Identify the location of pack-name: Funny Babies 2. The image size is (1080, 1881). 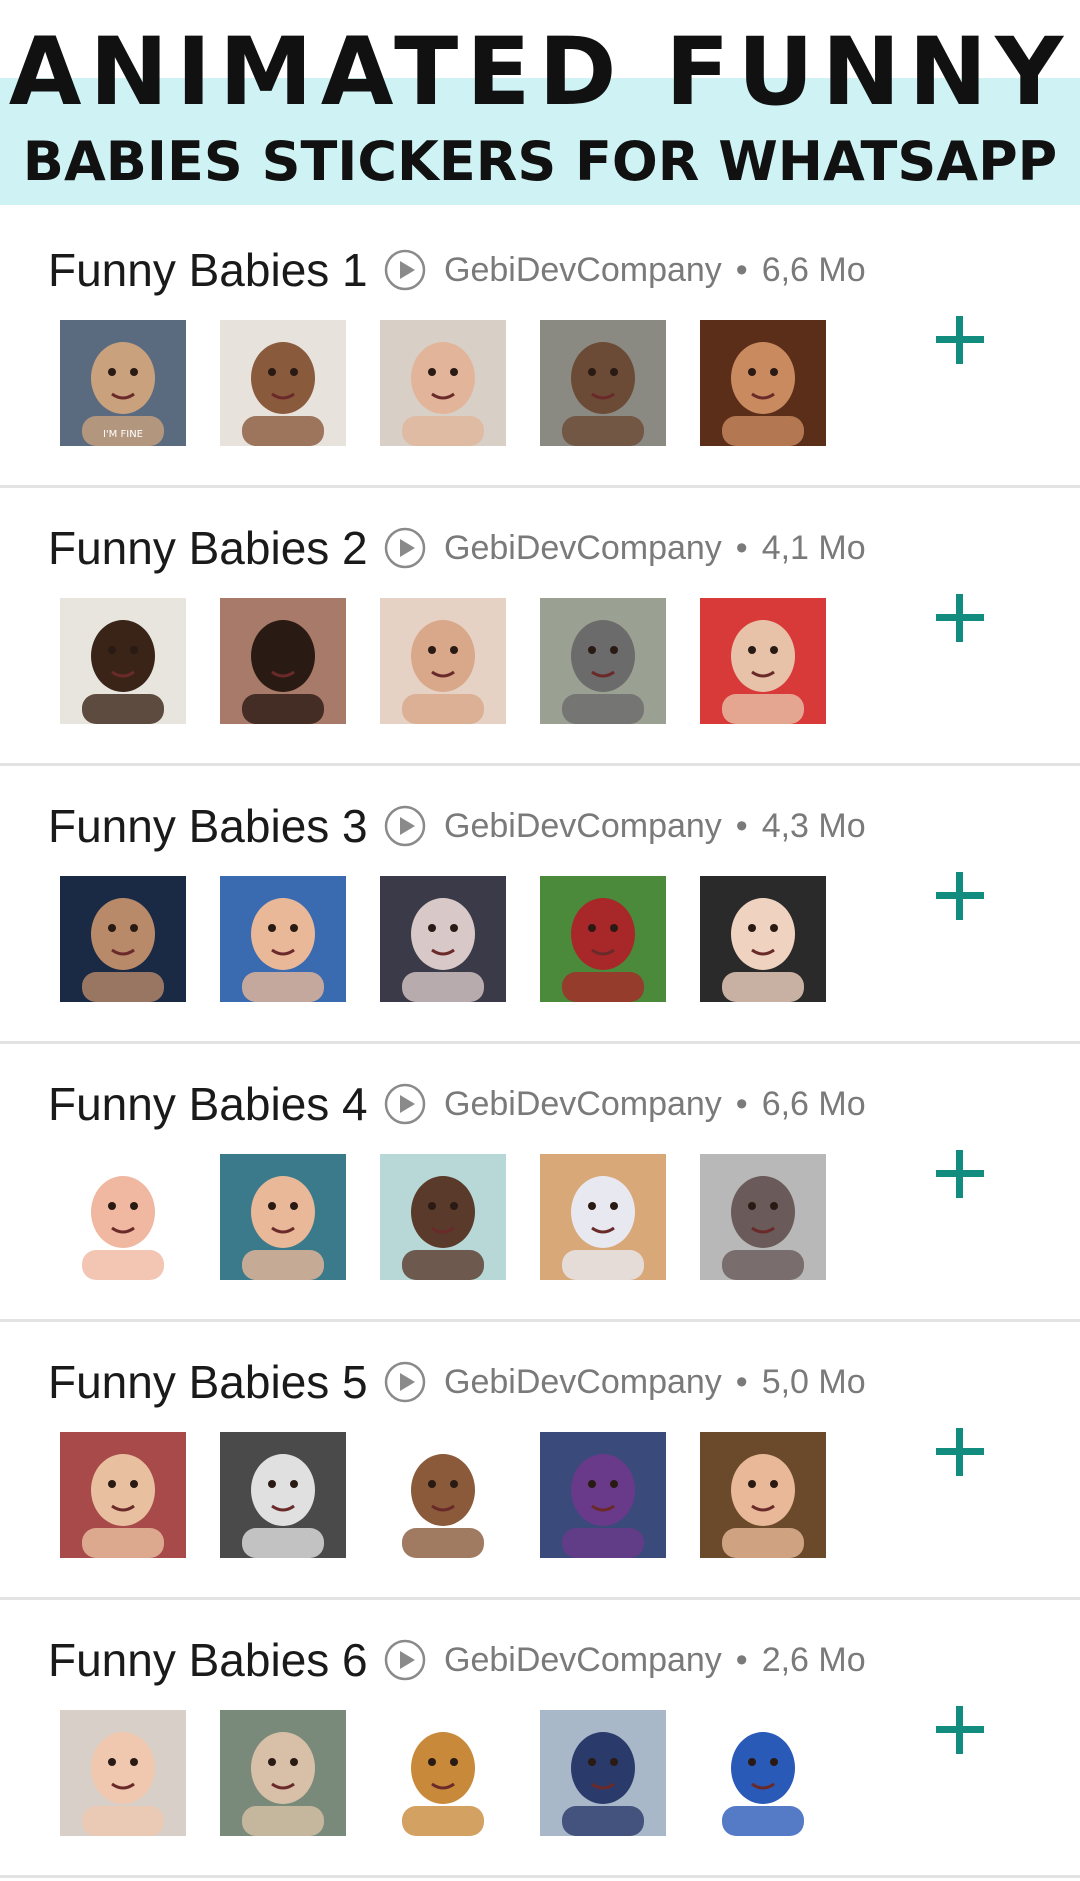
(208, 548).